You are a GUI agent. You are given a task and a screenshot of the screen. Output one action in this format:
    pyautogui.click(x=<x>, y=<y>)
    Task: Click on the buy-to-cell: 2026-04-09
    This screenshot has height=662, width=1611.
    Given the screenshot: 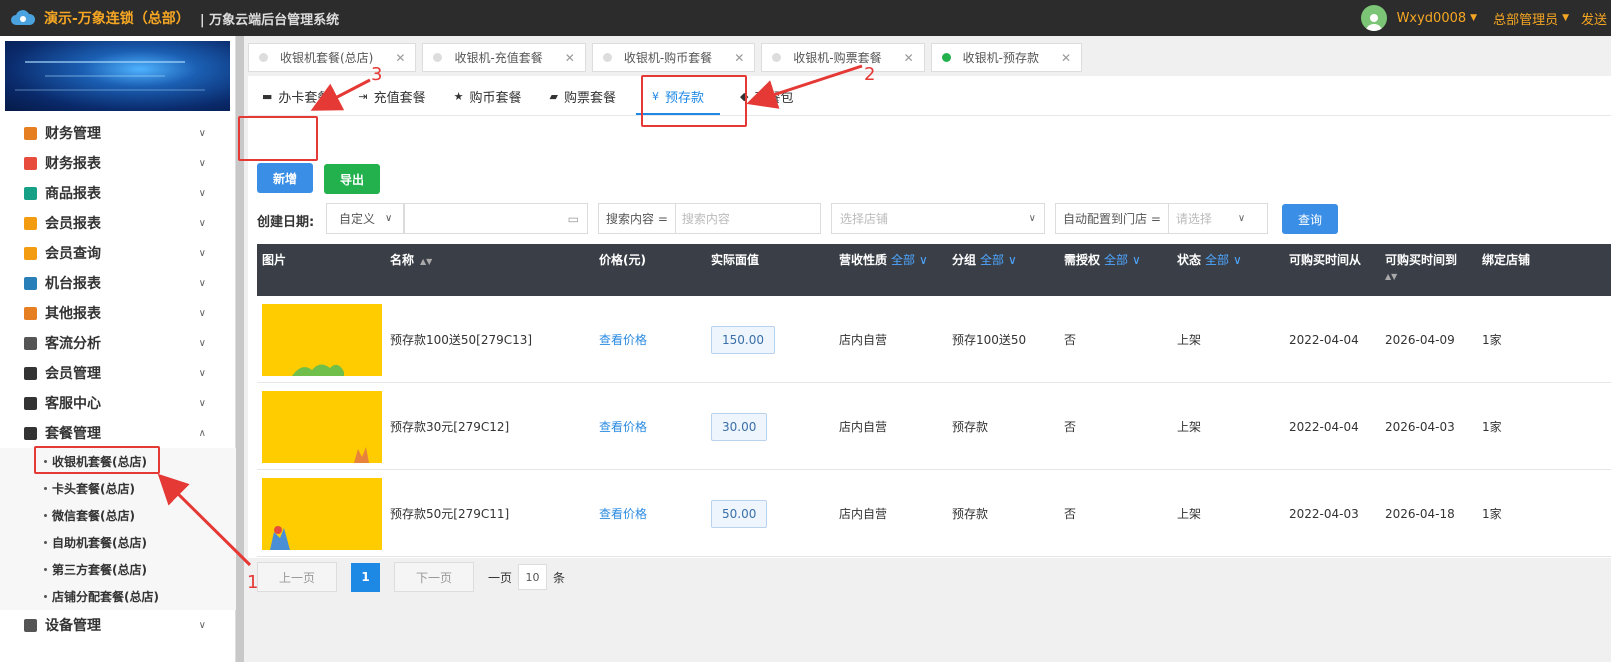 What is the action you would take?
    pyautogui.click(x=1420, y=339)
    